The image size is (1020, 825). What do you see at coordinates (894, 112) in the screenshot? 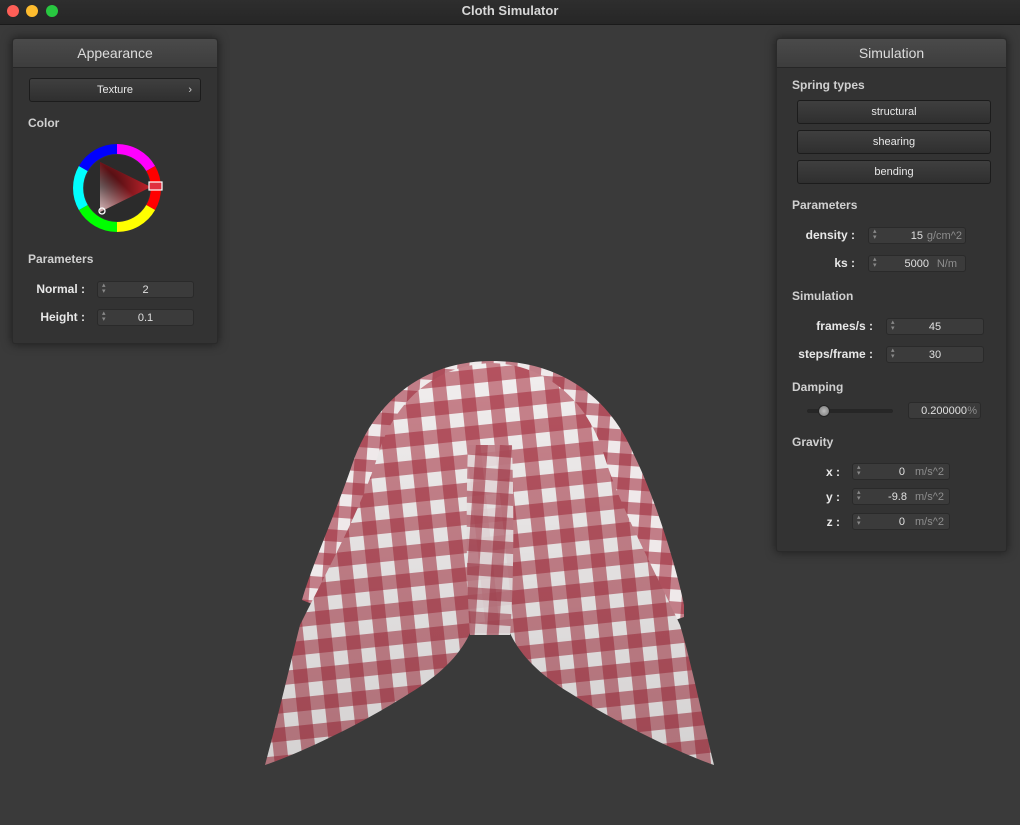
I see `structural-spring-button: structural` at bounding box center [894, 112].